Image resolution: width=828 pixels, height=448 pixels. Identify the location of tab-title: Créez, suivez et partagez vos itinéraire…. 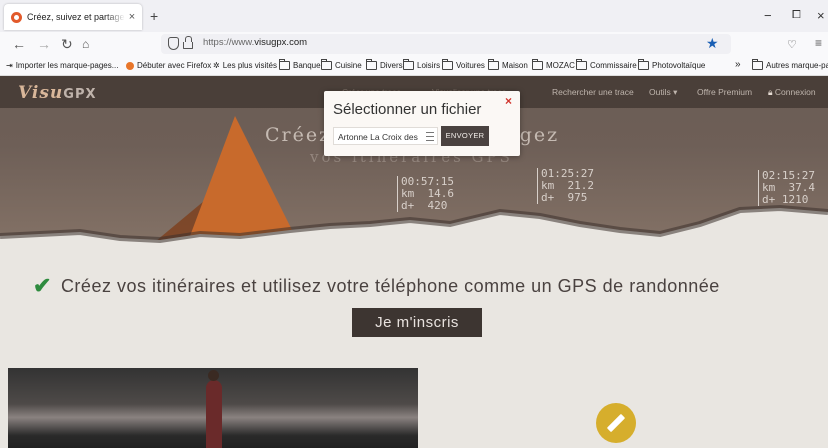
(76, 17).